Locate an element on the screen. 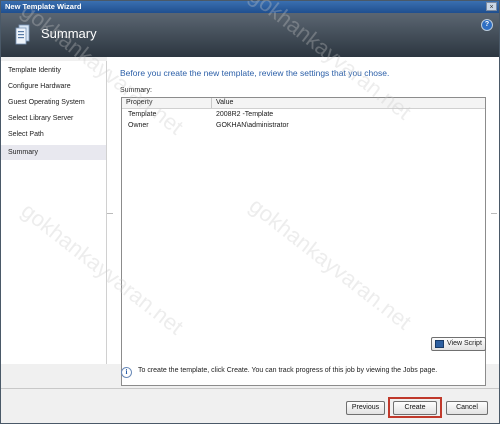 The image size is (500, 424). wizard-header: Summary ? is located at coordinates (250, 35).